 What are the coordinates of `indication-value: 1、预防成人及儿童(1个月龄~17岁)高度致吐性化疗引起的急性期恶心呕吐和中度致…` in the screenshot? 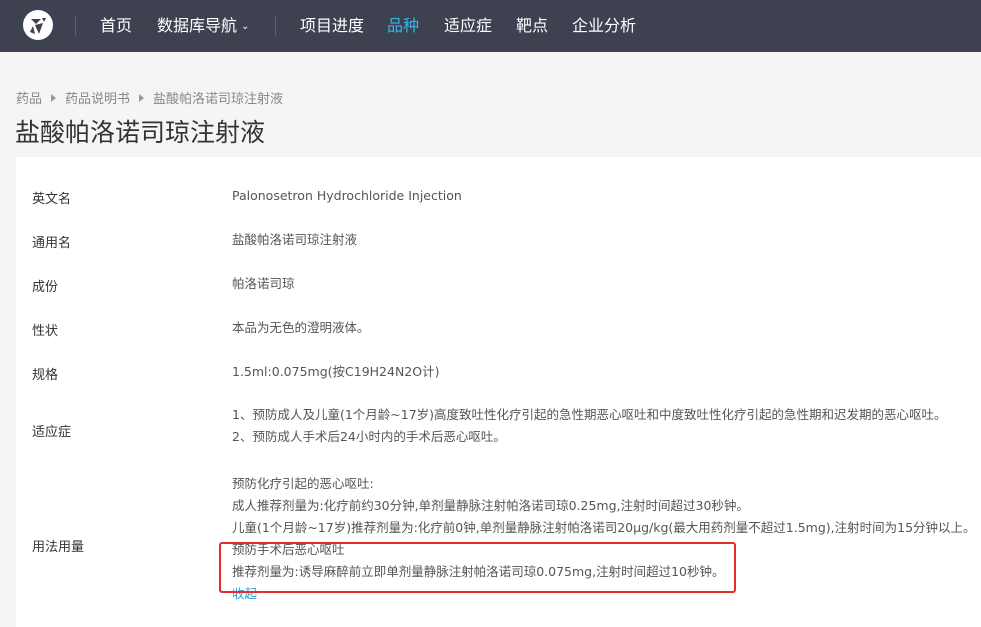 It's located at (589, 426).